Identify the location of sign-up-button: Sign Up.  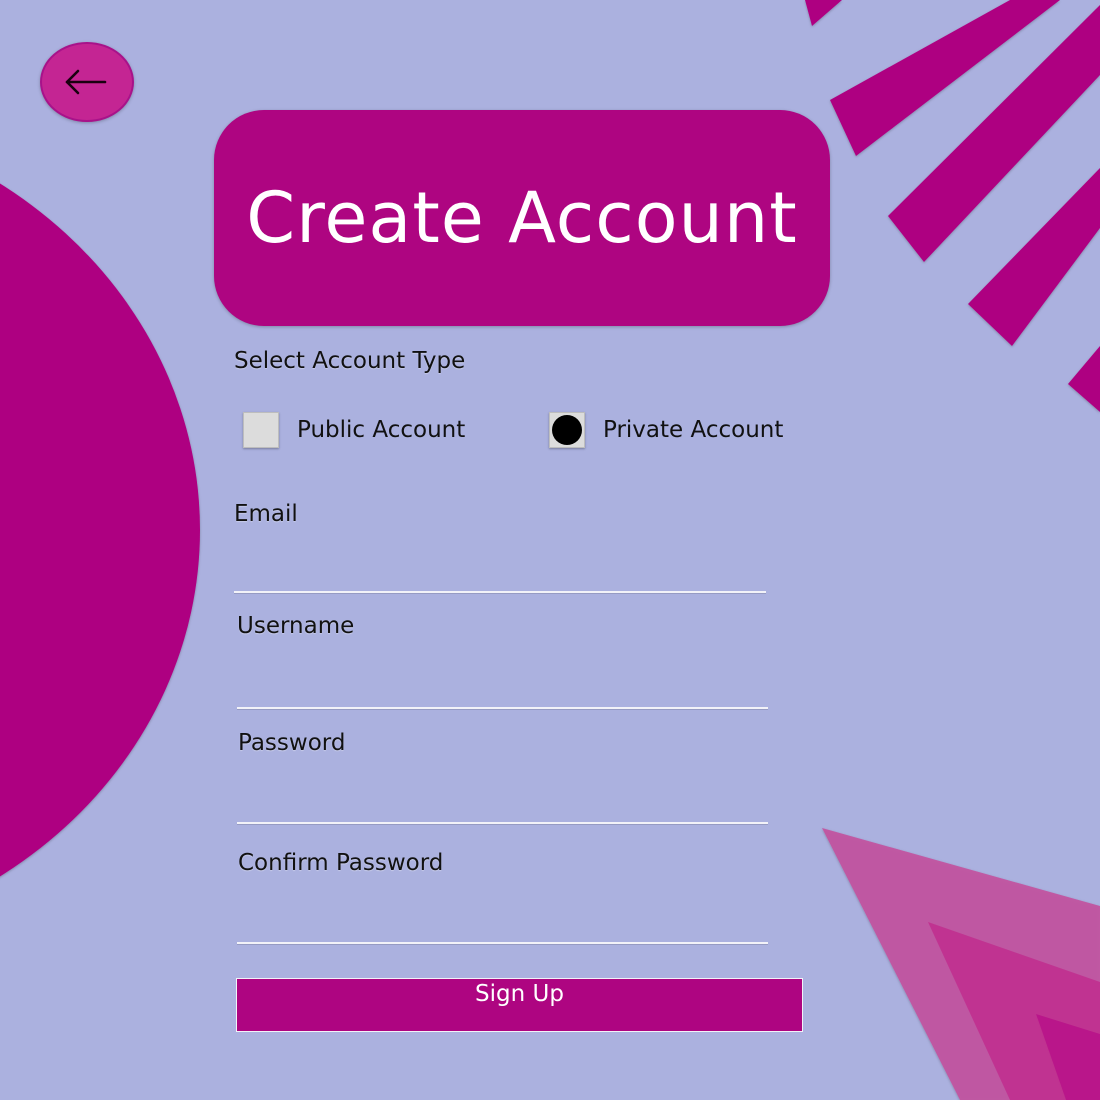
(519, 1005).